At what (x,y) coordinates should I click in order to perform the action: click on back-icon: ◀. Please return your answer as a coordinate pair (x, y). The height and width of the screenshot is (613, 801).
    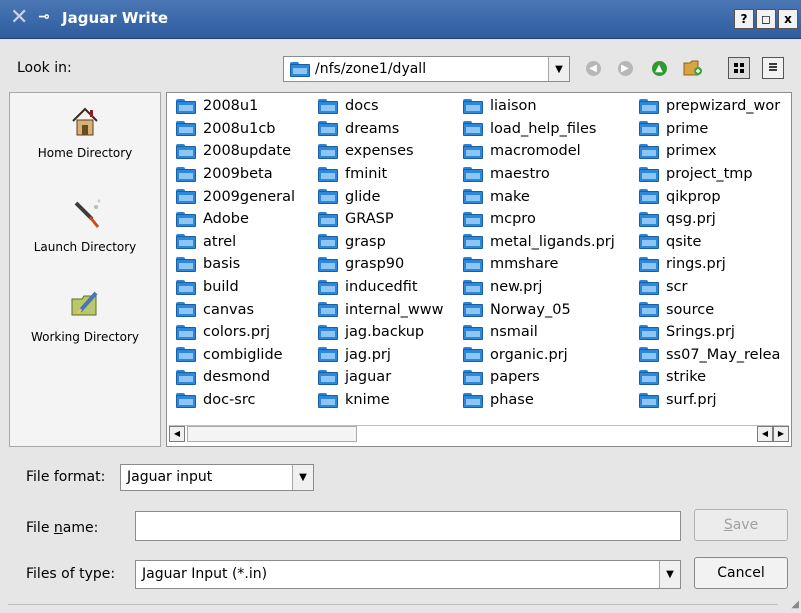
    Looking at the image, I should click on (593, 68).